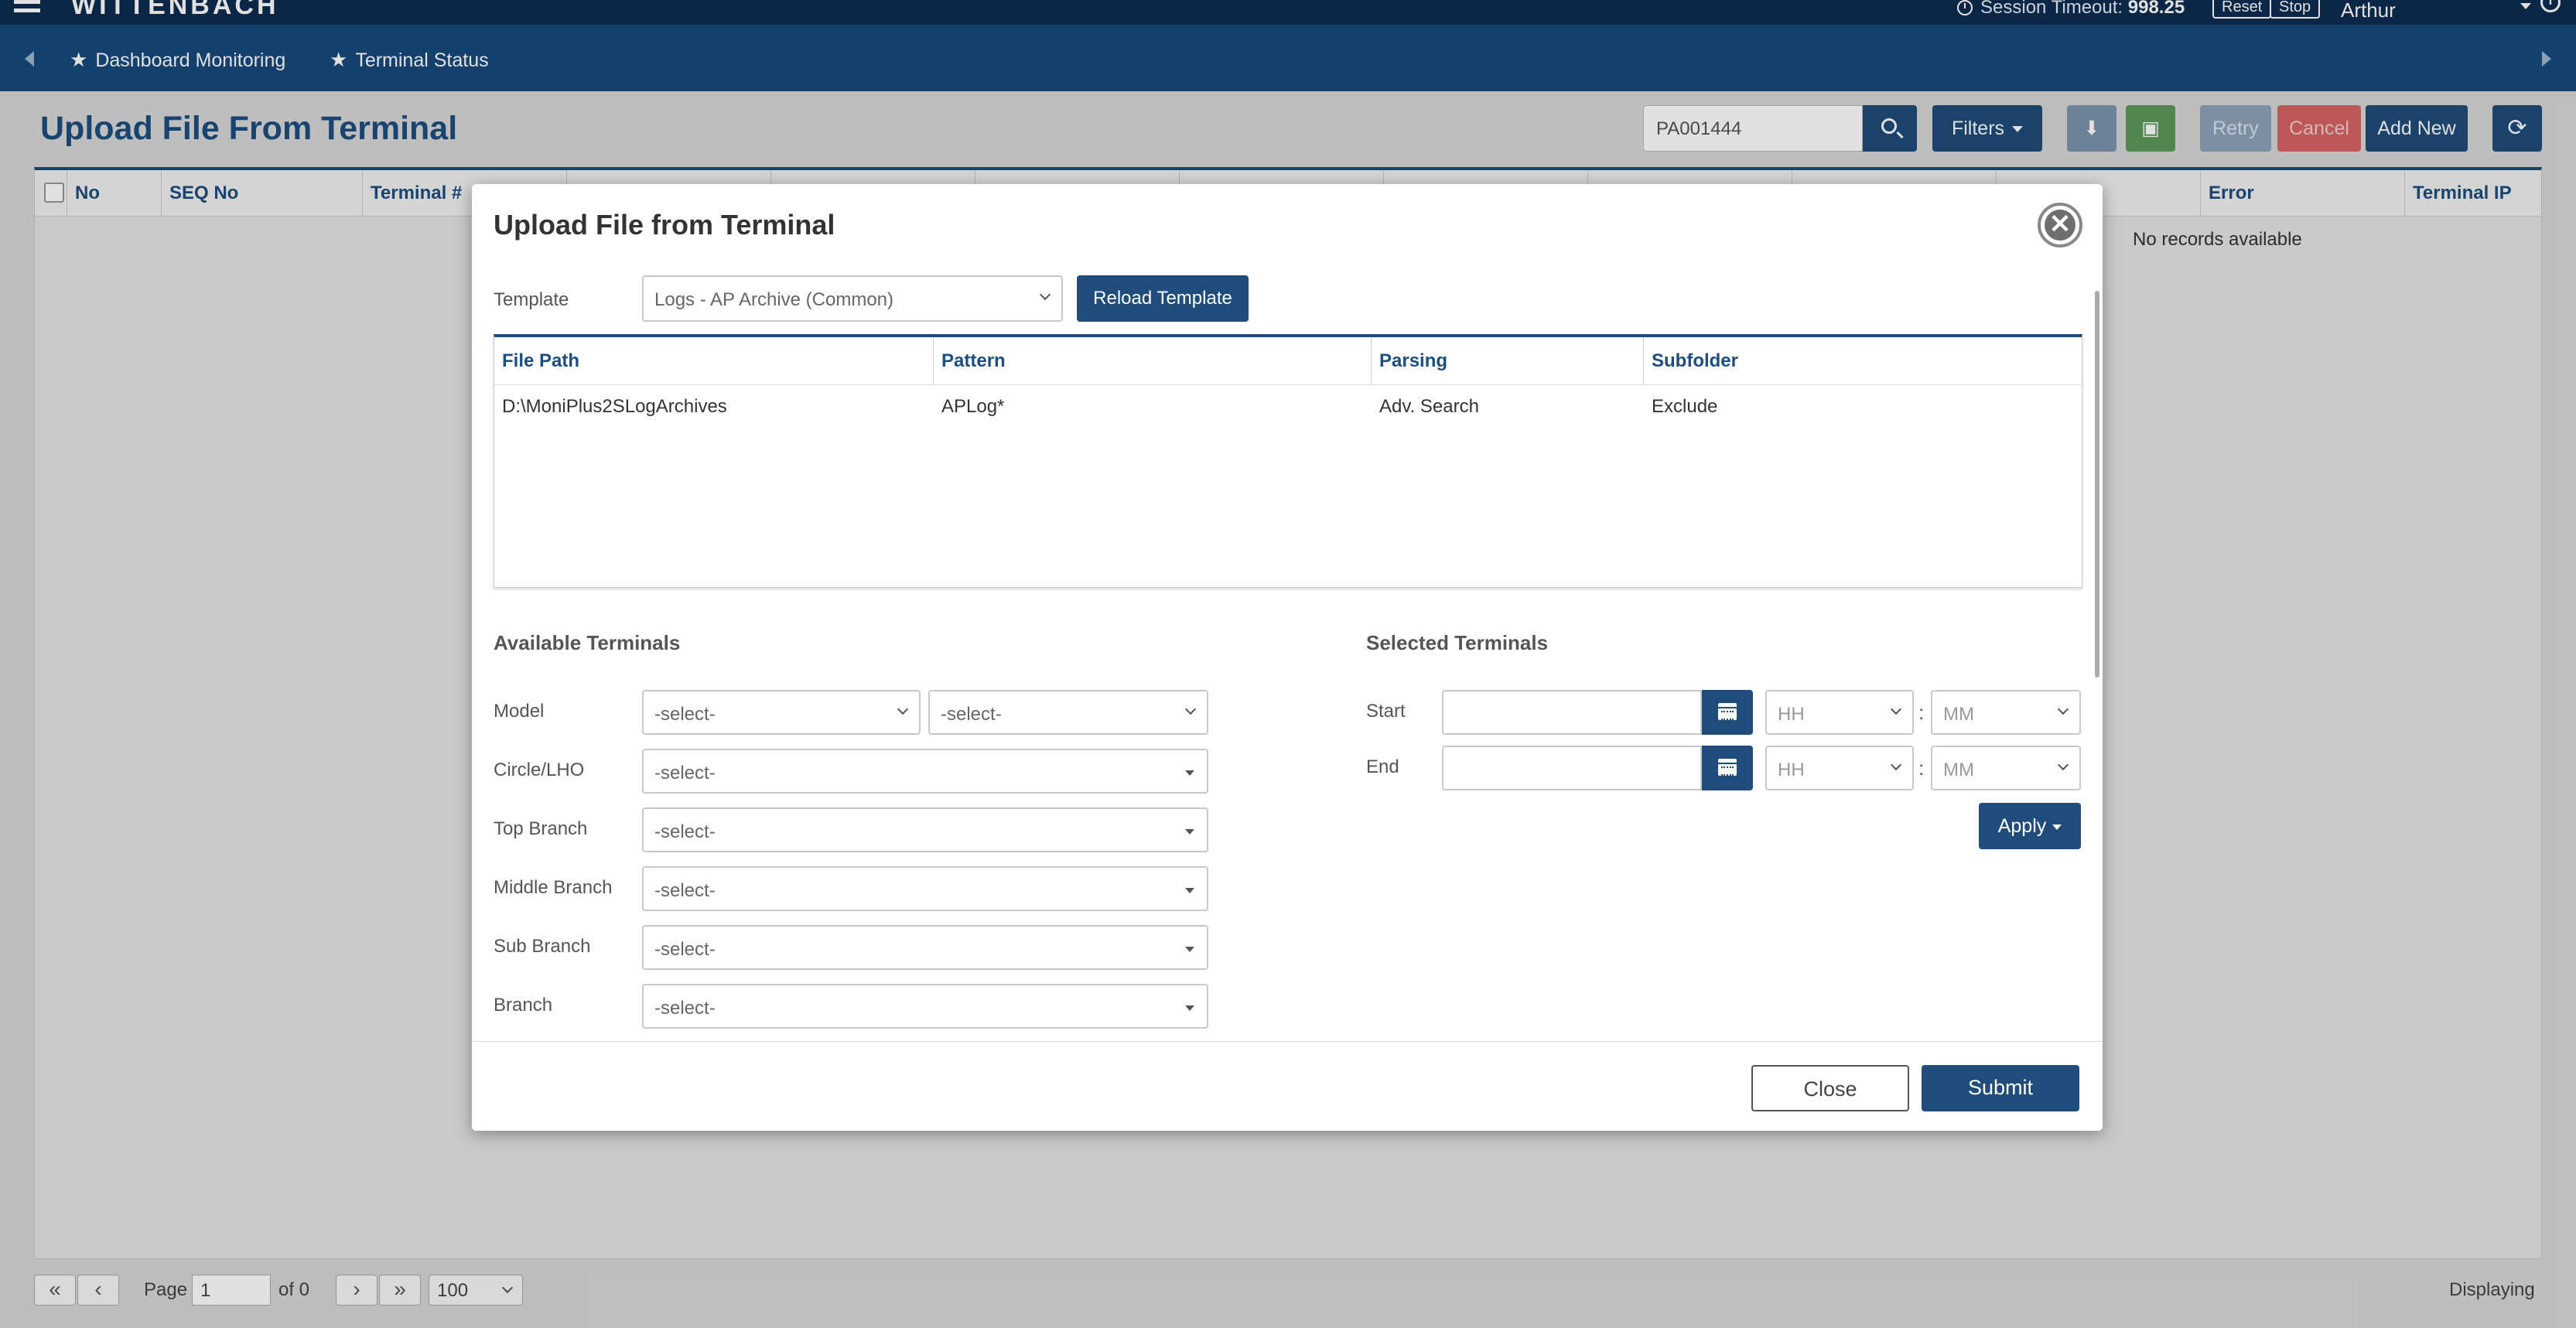 This screenshot has height=1328, width=2576. Describe the element at coordinates (1163, 298) in the screenshot. I see `reload-template-button: Reload Template` at that location.